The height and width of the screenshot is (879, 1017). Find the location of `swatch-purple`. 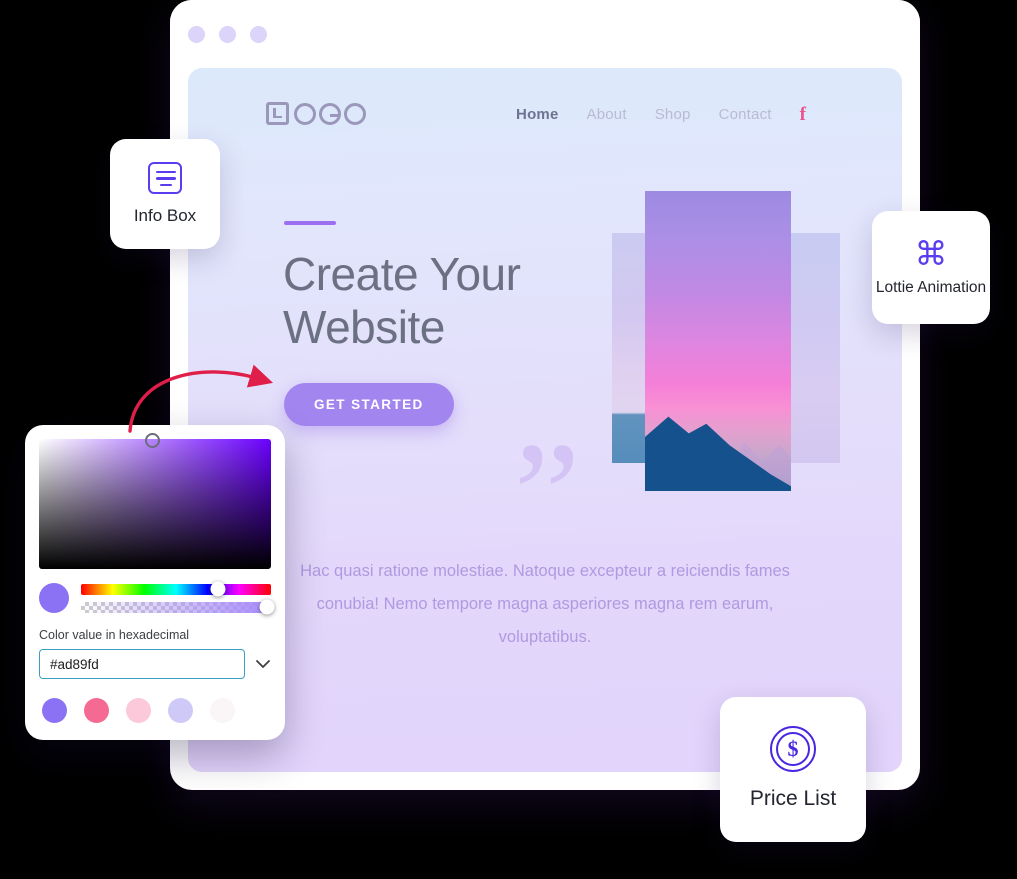

swatch-purple is located at coordinates (54, 710).